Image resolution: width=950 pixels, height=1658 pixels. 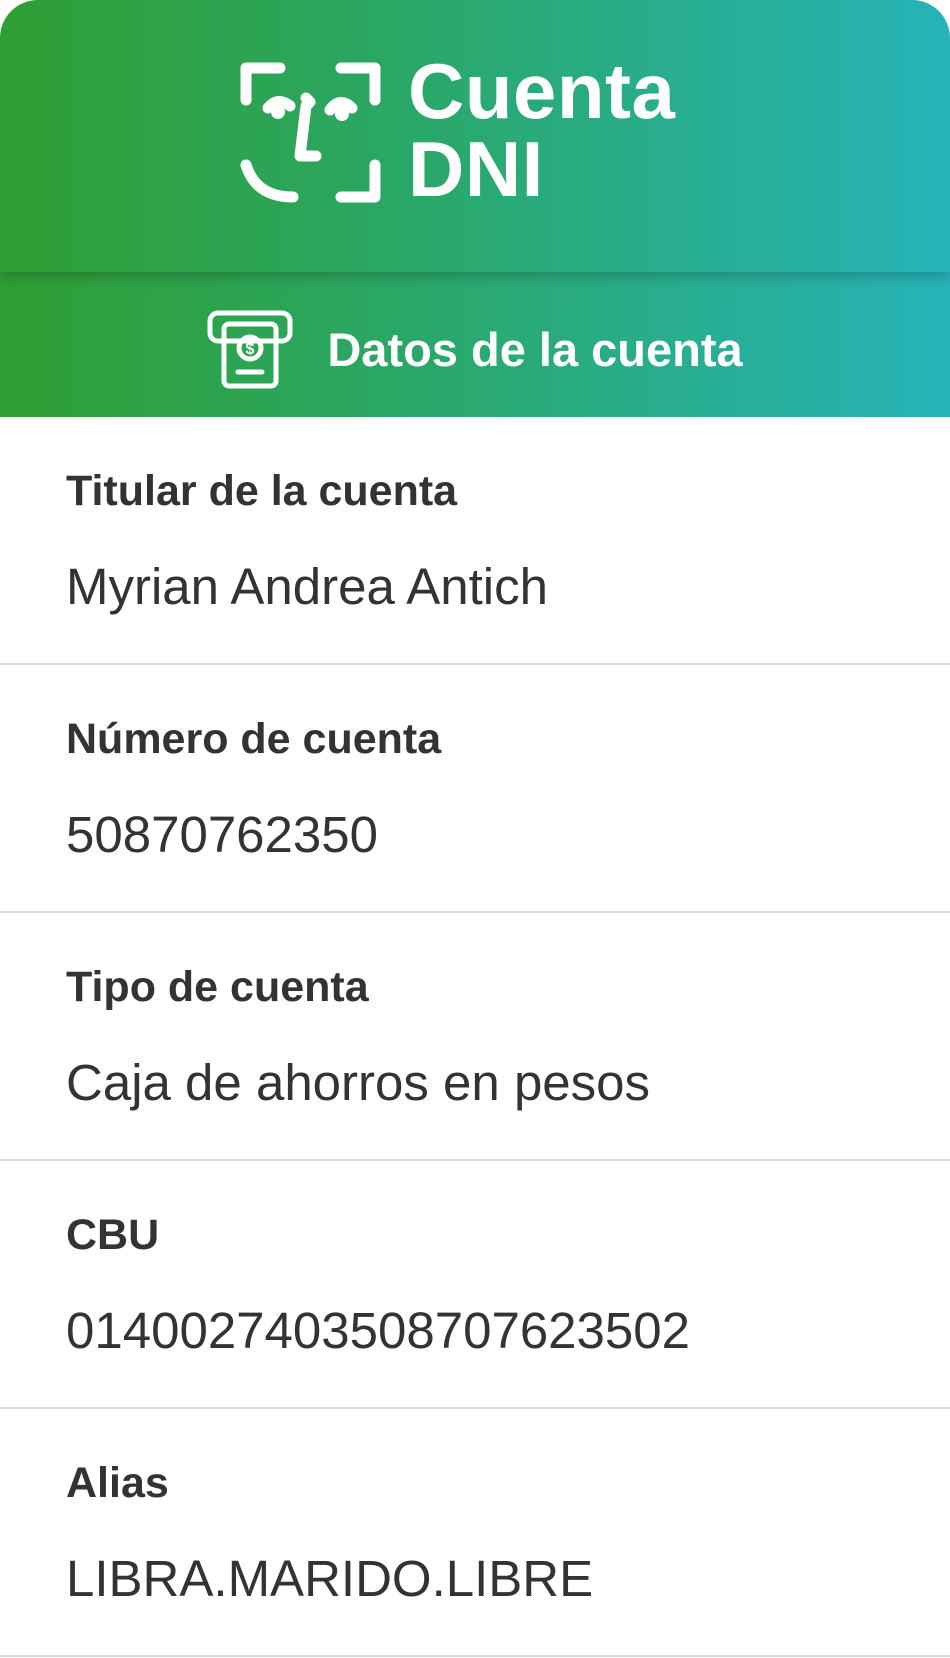 I want to click on section-header: $ Datos de la cuenta, so click(x=475, y=344).